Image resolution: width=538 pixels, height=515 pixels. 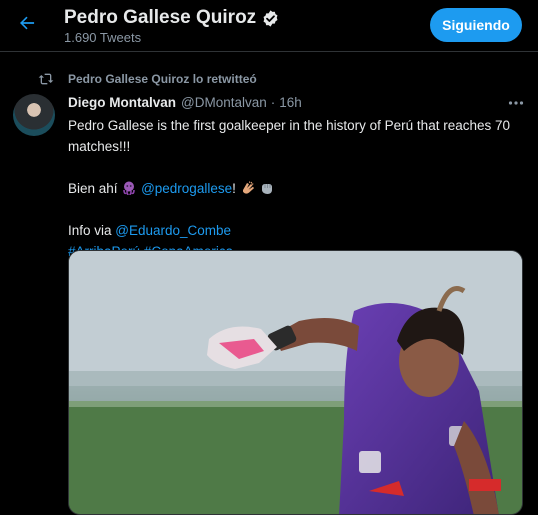 What do you see at coordinates (162, 79) in the screenshot?
I see `retweet-label: Pedro Gallese Quiroz lo retwitteó` at bounding box center [162, 79].